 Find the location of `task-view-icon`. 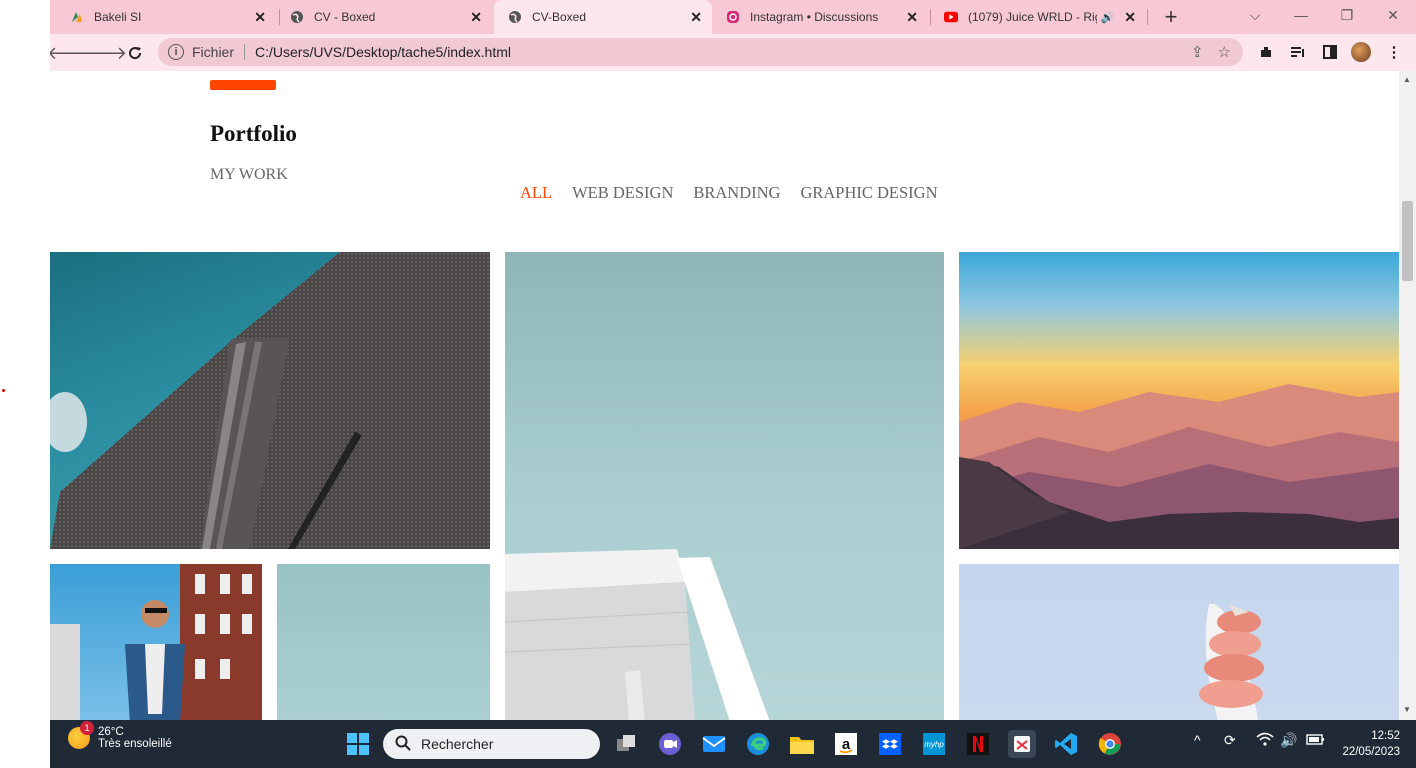

task-view-icon is located at coordinates (626, 744).